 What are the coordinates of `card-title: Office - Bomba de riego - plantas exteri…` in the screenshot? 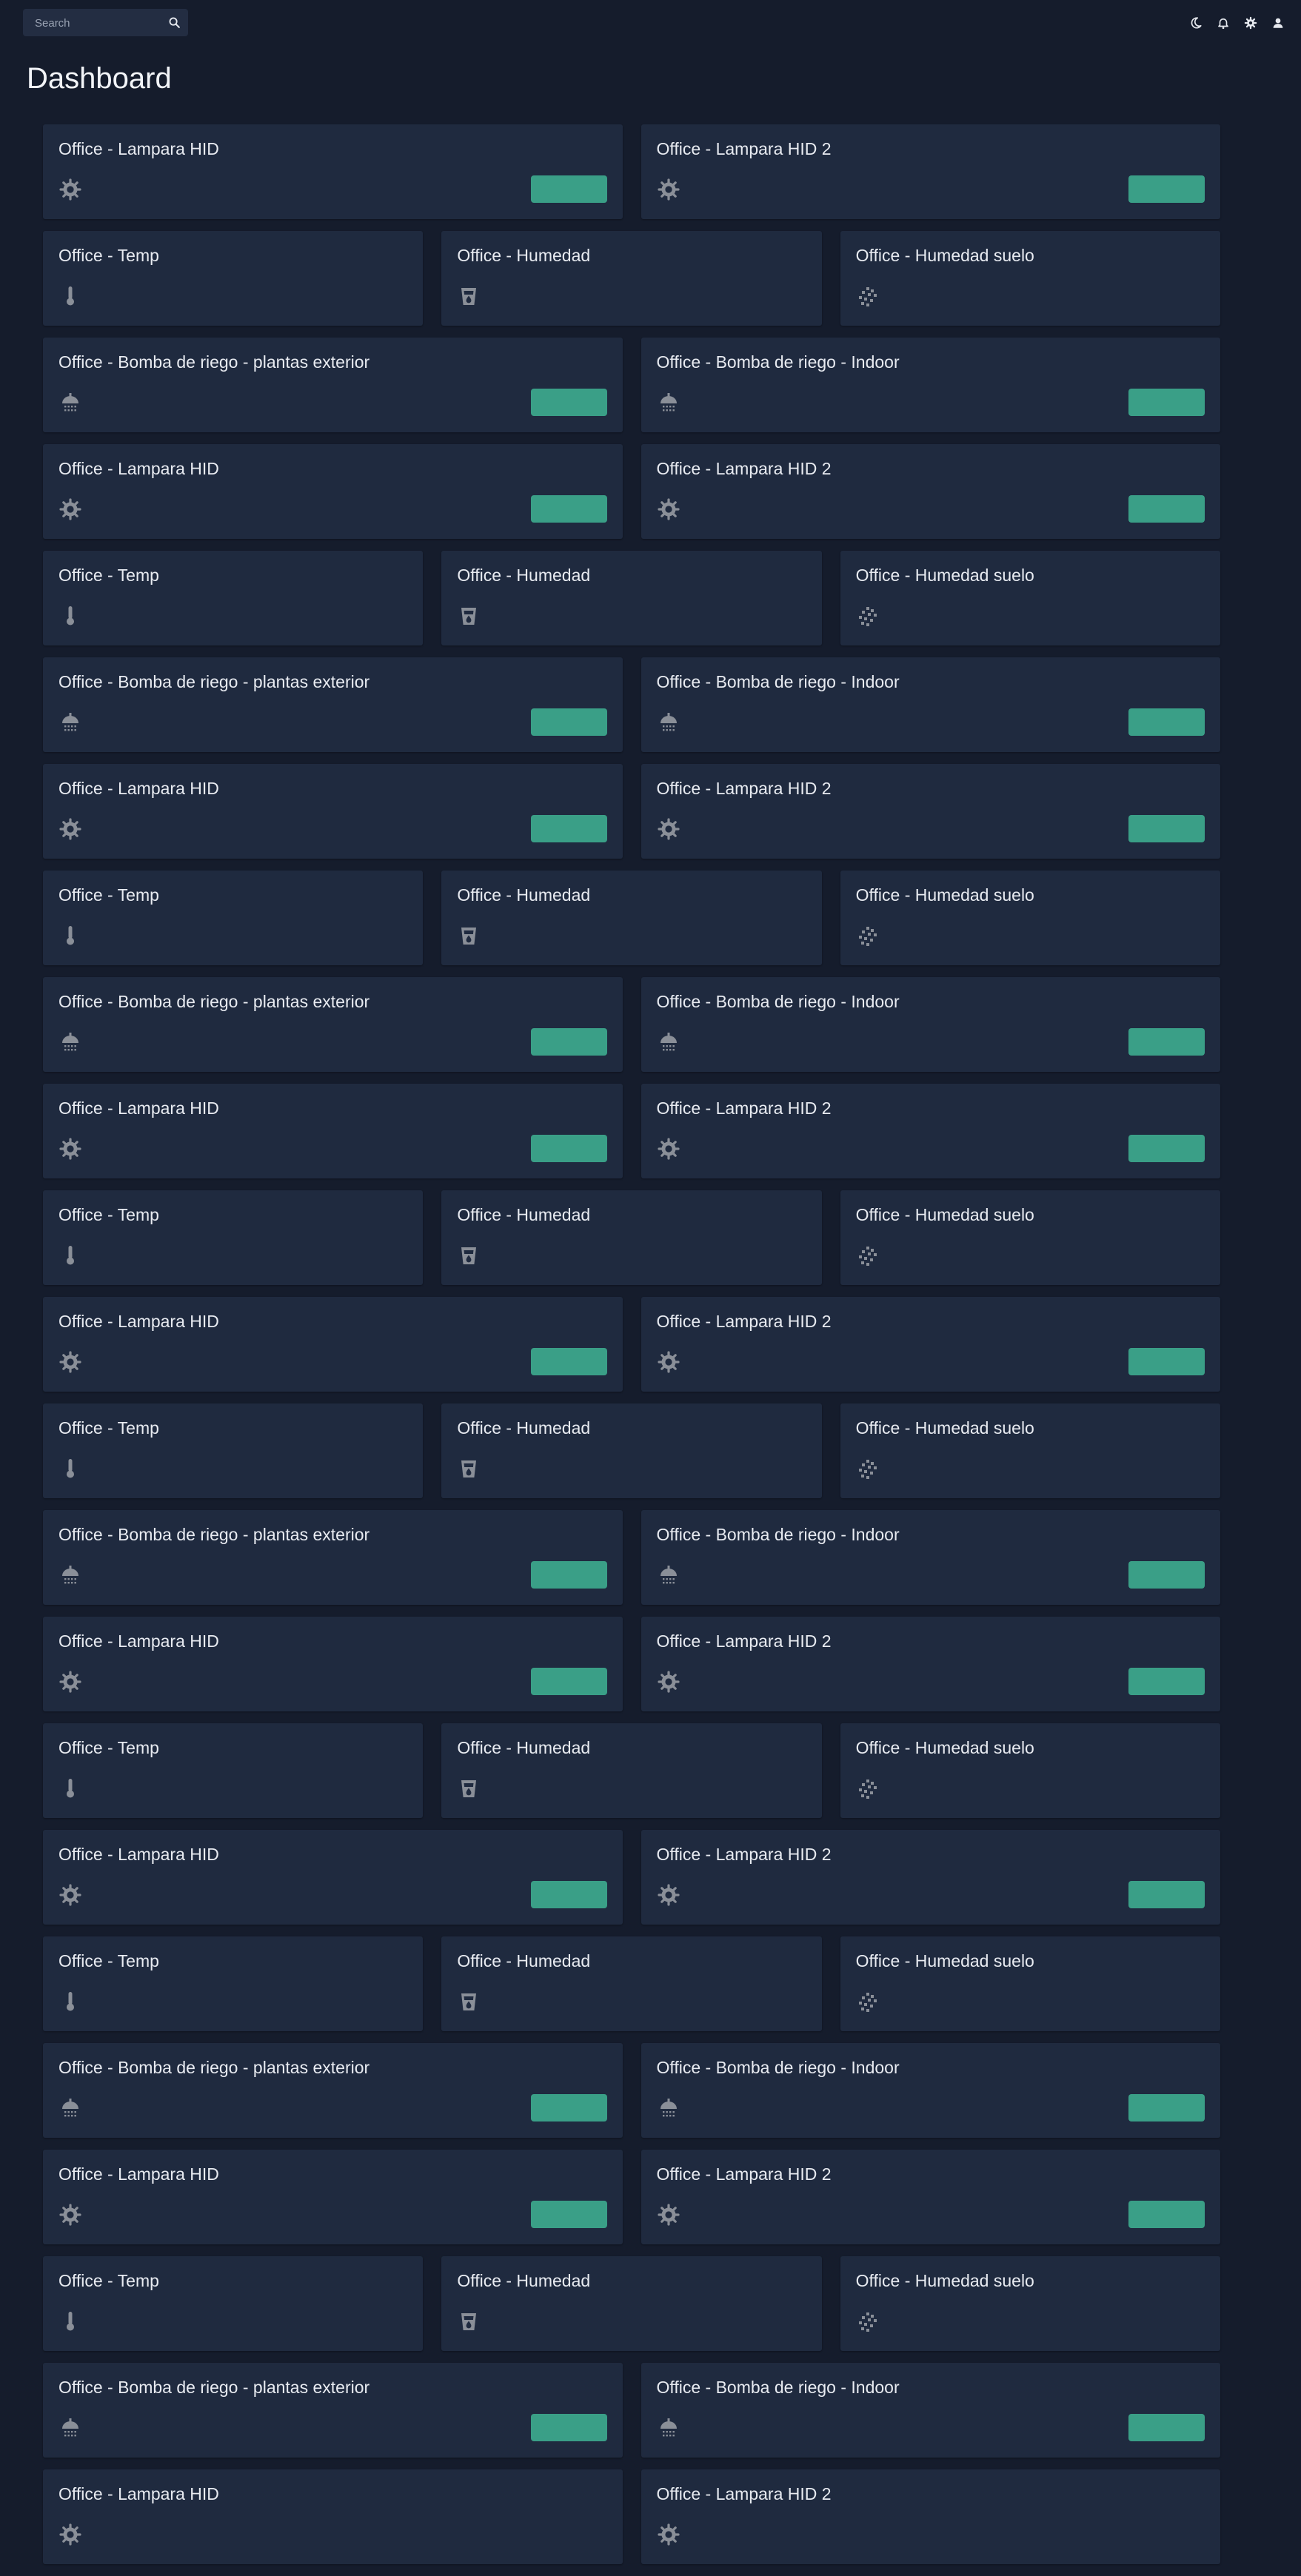 It's located at (214, 1001).